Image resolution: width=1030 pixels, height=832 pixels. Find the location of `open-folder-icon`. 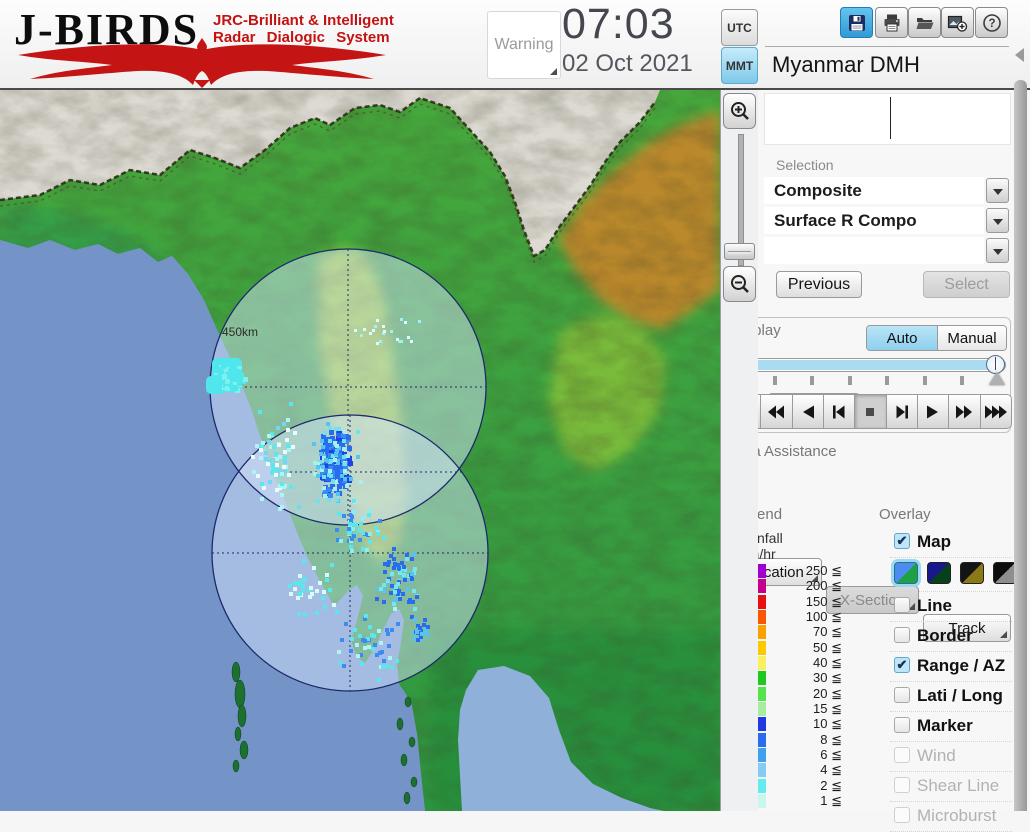

open-folder-icon is located at coordinates (924, 23).